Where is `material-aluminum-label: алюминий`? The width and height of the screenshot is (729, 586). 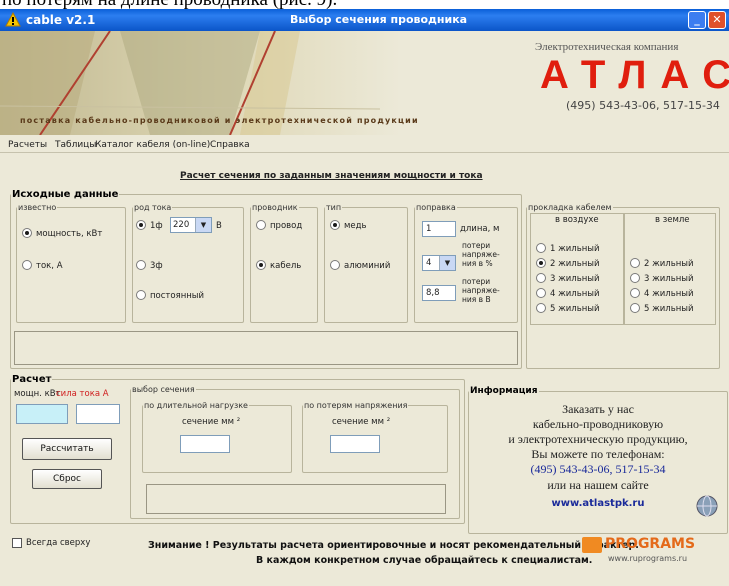
material-aluminum-label: алюминий is located at coordinates (367, 266).